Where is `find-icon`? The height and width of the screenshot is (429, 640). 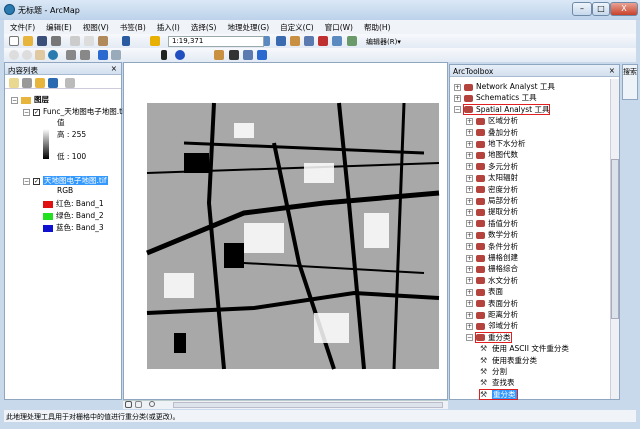 find-icon is located at coordinates (234, 55).